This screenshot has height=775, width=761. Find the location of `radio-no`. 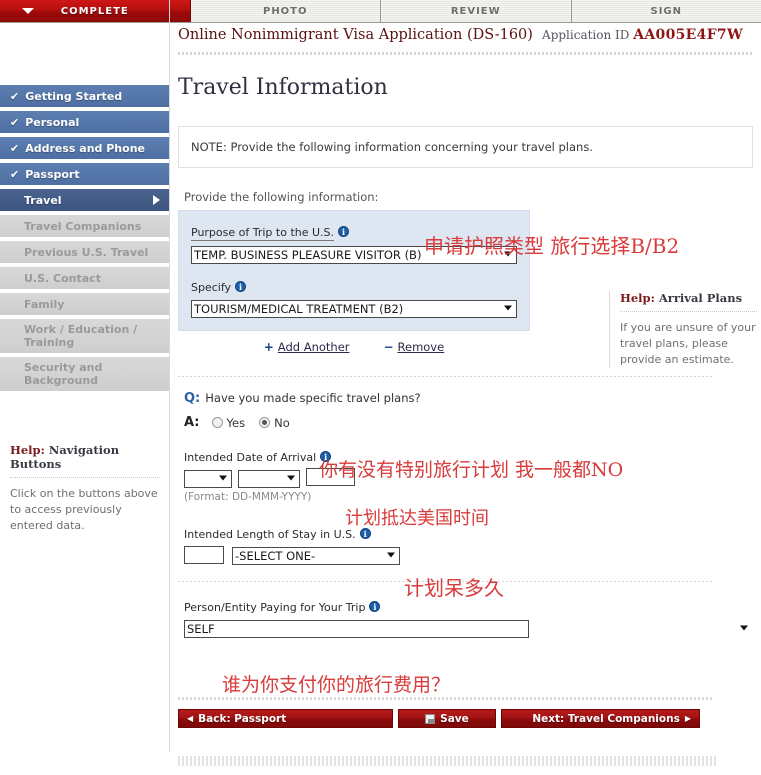

radio-no is located at coordinates (265, 422).